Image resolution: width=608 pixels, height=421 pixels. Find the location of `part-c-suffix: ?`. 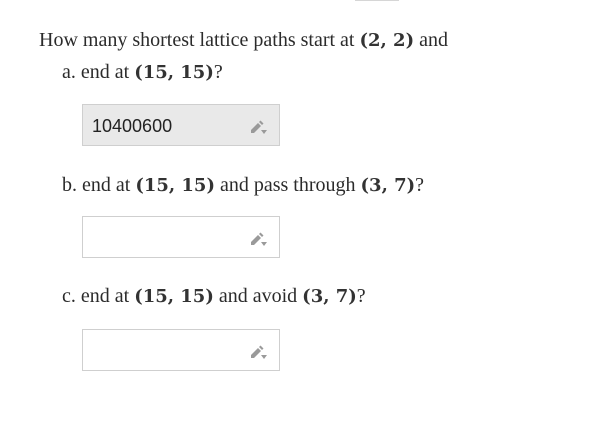

part-c-suffix: ? is located at coordinates (361, 296).